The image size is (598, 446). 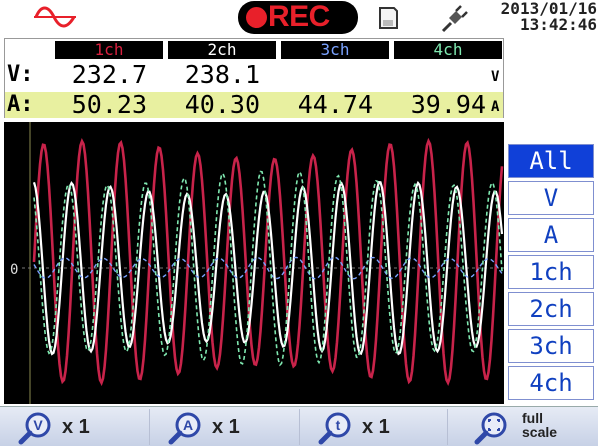 I want to click on channel-header-3ch: 3ch, so click(x=335, y=50).